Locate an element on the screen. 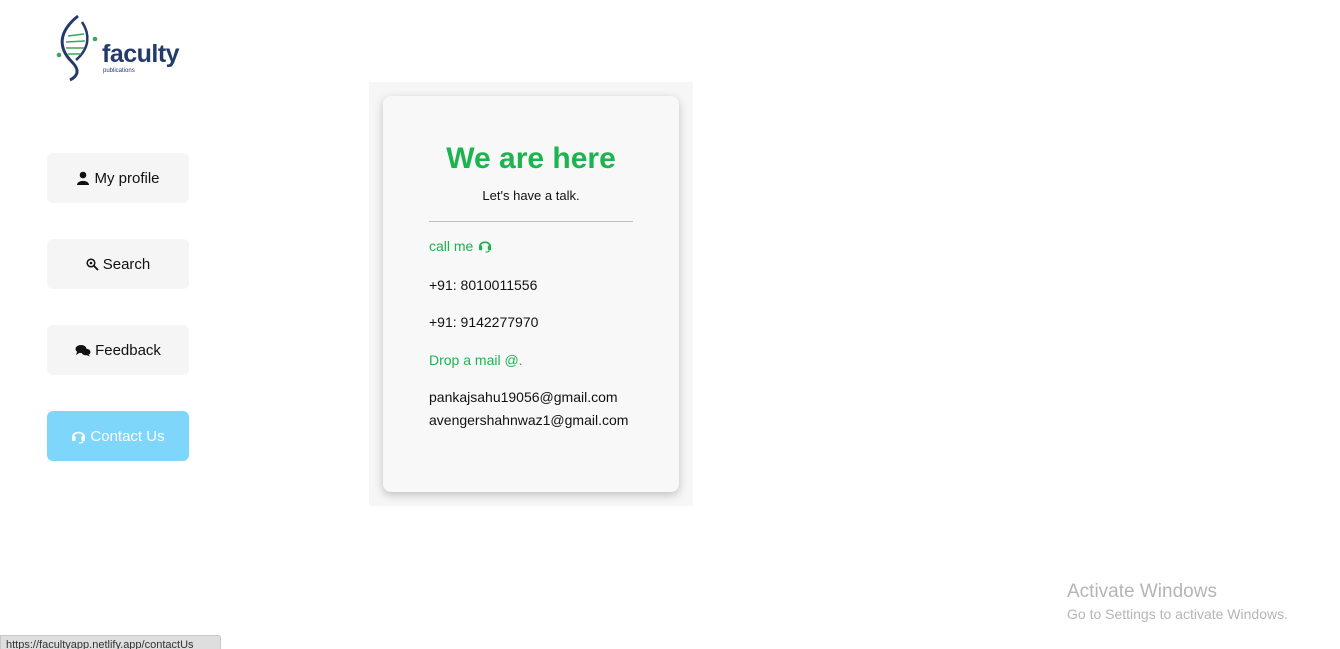 The height and width of the screenshot is (649, 1340). logo-tagline: publications is located at coordinates (119, 71).